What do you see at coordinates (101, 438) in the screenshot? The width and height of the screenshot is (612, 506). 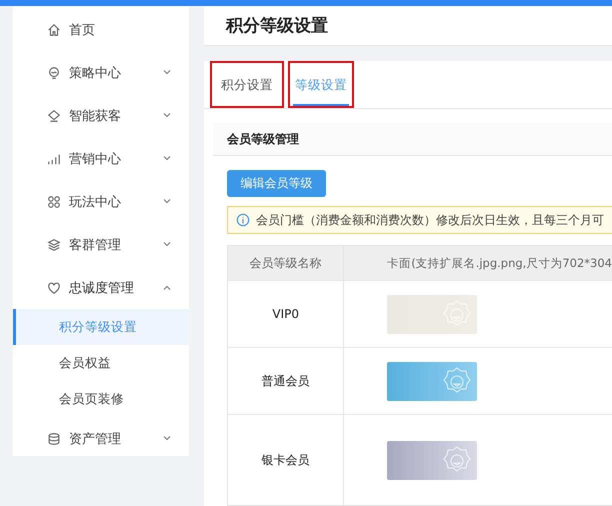 I see `sidebar-item: 资产管理` at bounding box center [101, 438].